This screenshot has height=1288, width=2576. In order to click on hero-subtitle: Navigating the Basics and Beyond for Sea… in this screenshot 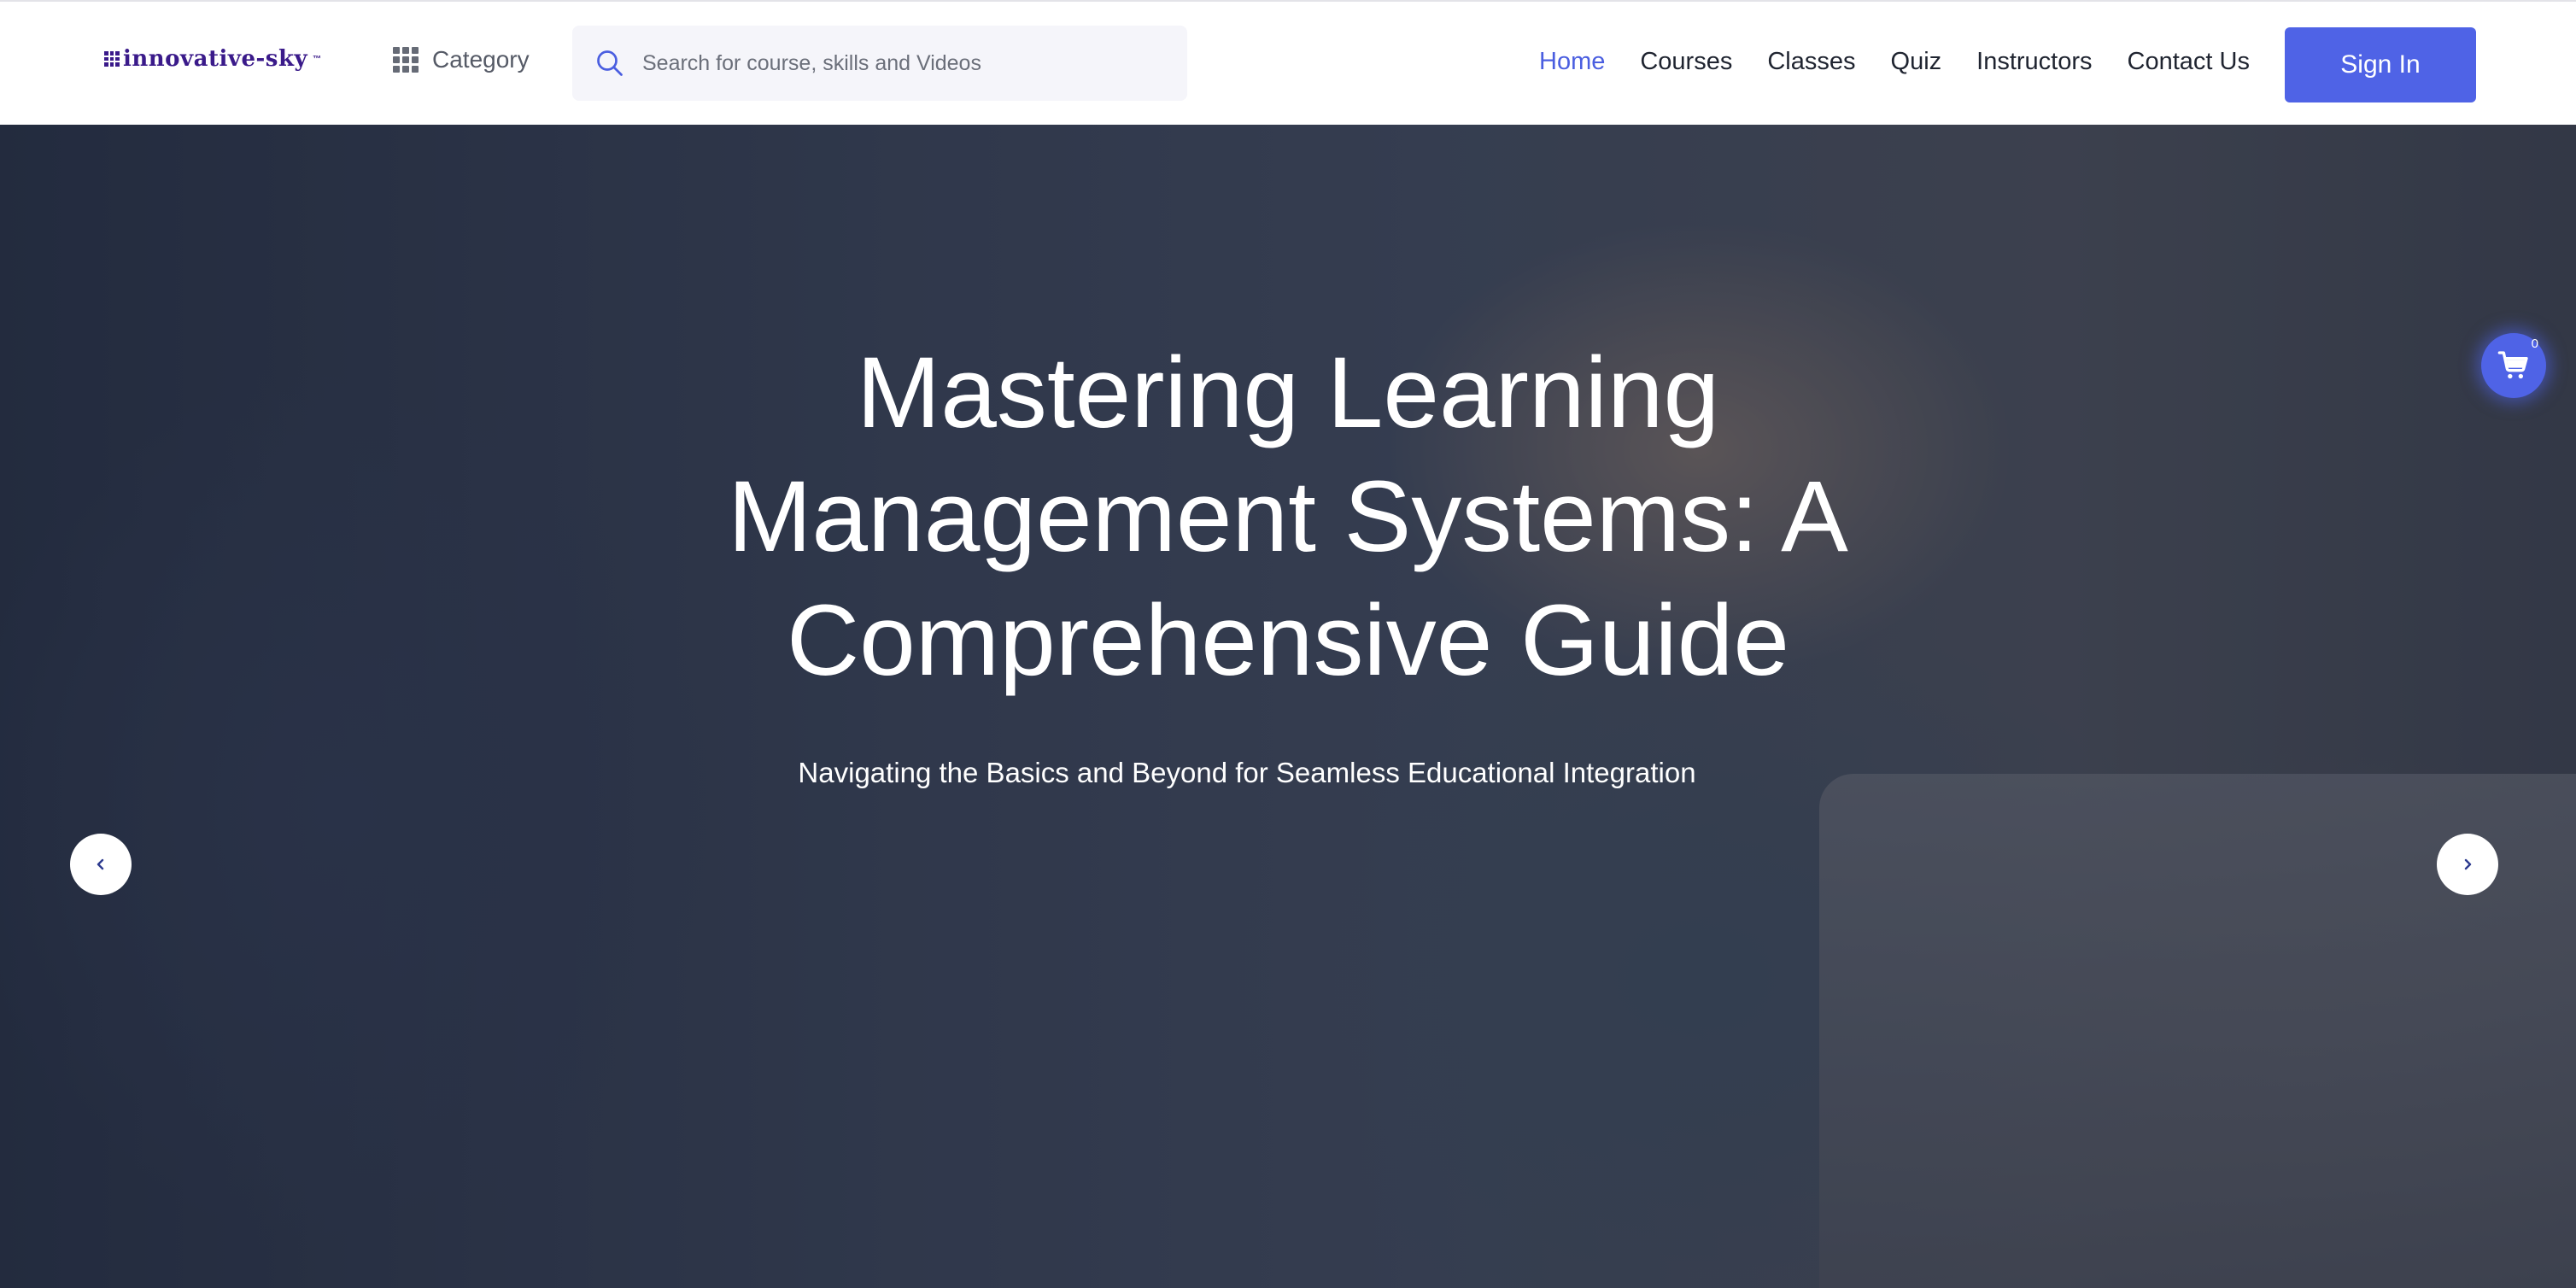, I will do `click(1247, 772)`.